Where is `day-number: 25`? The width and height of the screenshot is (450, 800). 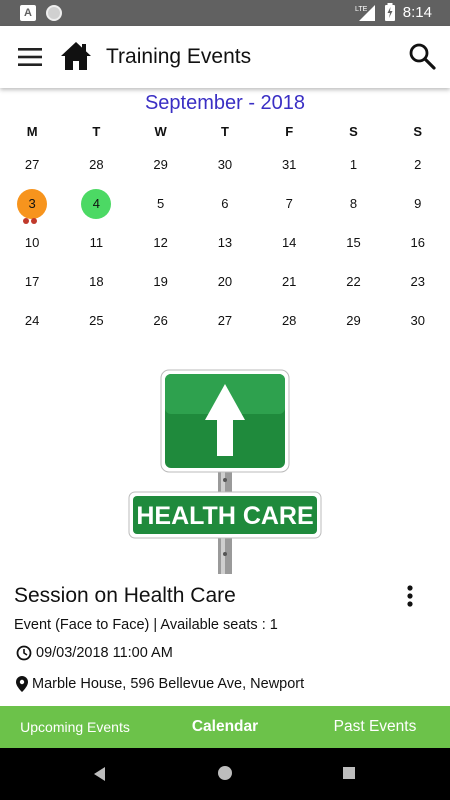
day-number: 25 is located at coordinates (96, 320).